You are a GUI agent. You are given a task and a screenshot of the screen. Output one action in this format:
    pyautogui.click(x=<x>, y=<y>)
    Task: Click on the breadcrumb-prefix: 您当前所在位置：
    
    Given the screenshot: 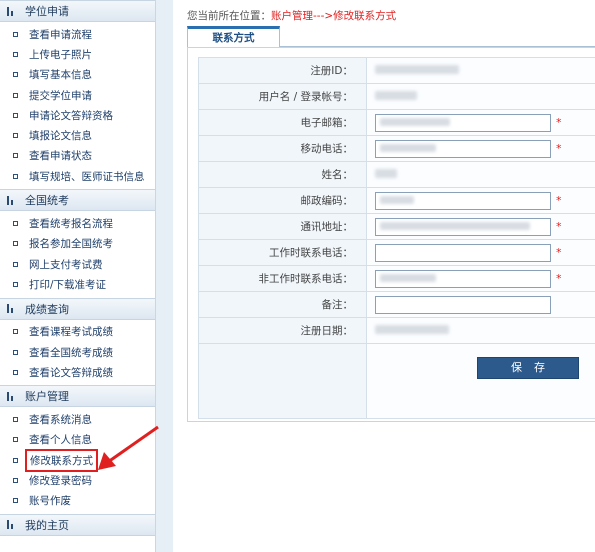 What is the action you would take?
    pyautogui.click(x=229, y=16)
    